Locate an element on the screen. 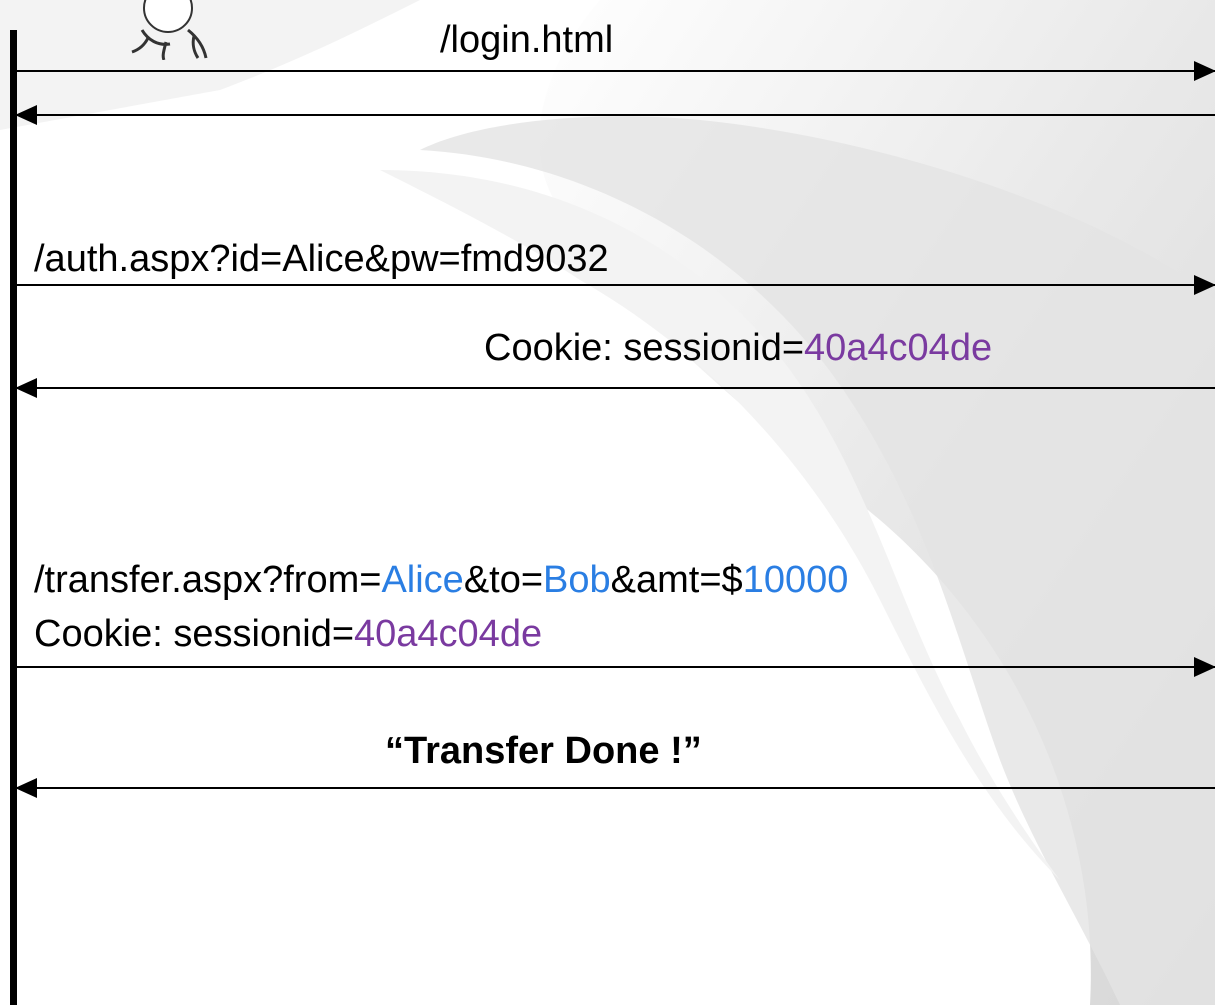 The image size is (1215, 1005). transfer-from-value: Alice is located at coordinates (422, 580).